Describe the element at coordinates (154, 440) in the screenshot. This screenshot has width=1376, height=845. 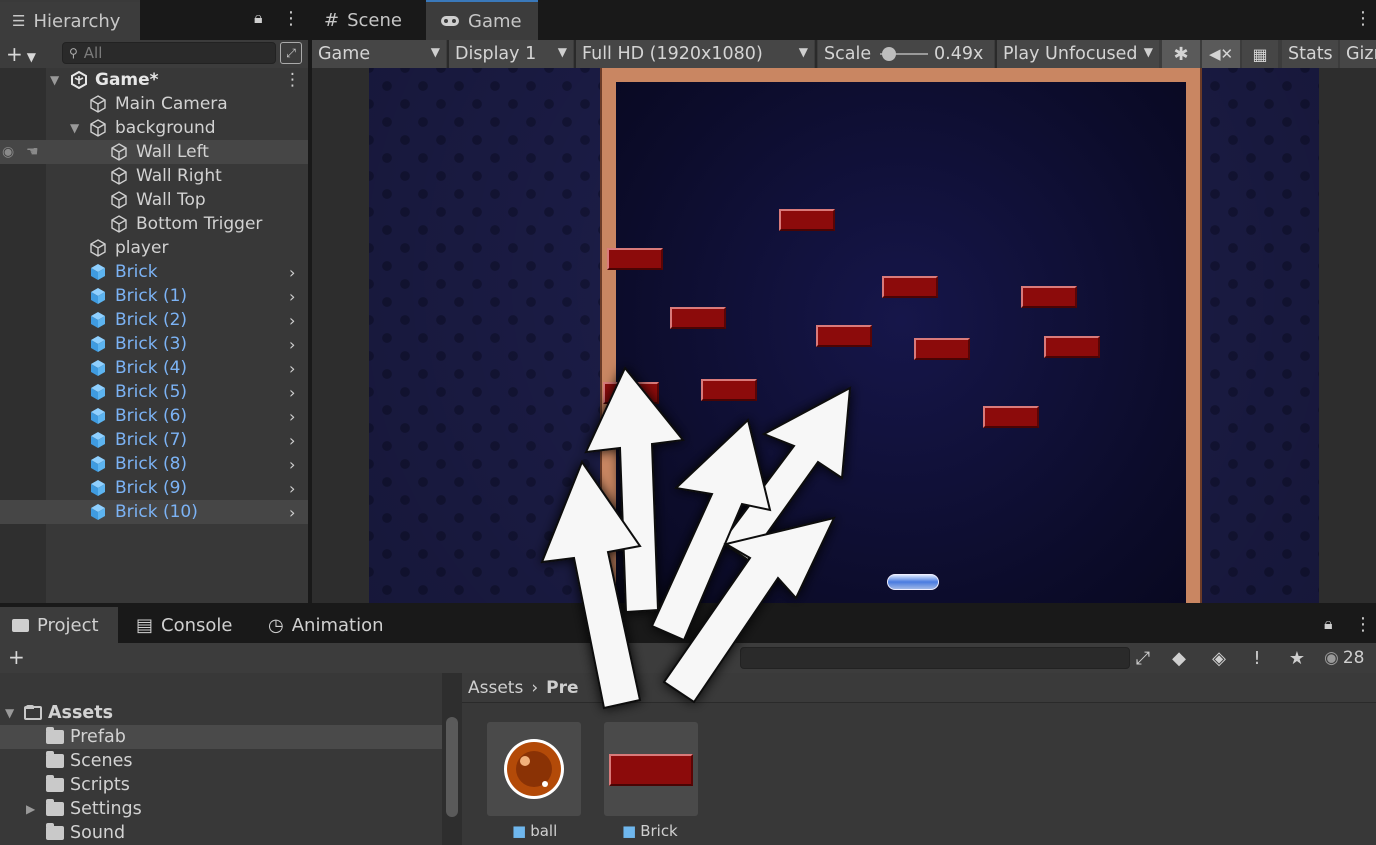
I see `hierarchy-item-prefab: Brick (7) ›` at that location.